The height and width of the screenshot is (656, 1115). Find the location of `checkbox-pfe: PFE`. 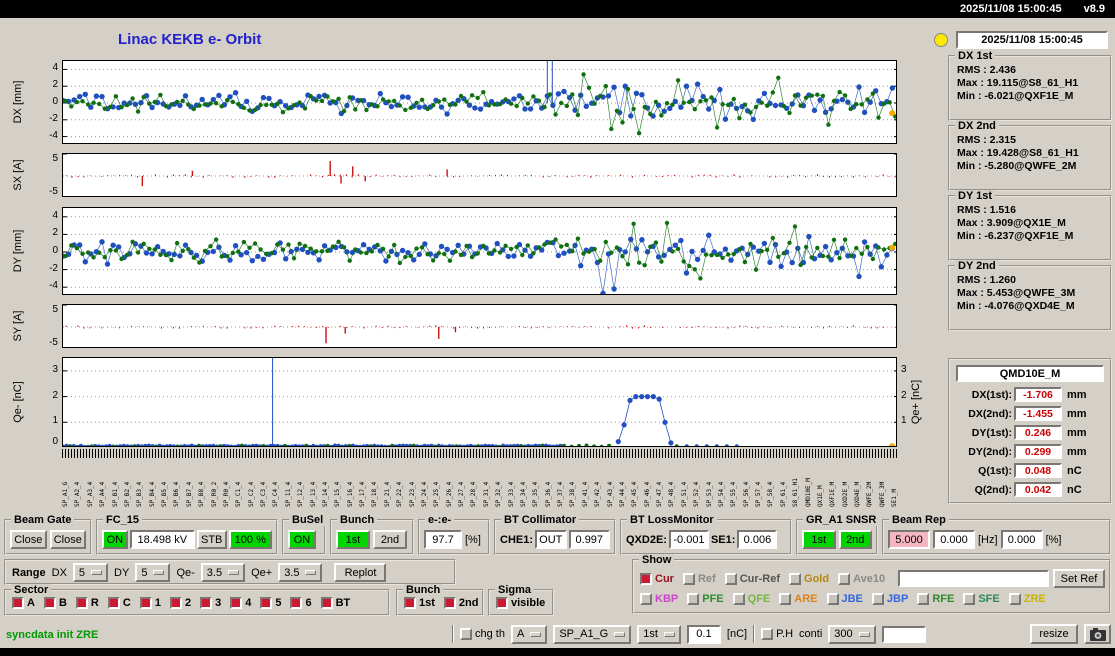

checkbox-pfe: PFE is located at coordinates (705, 599).